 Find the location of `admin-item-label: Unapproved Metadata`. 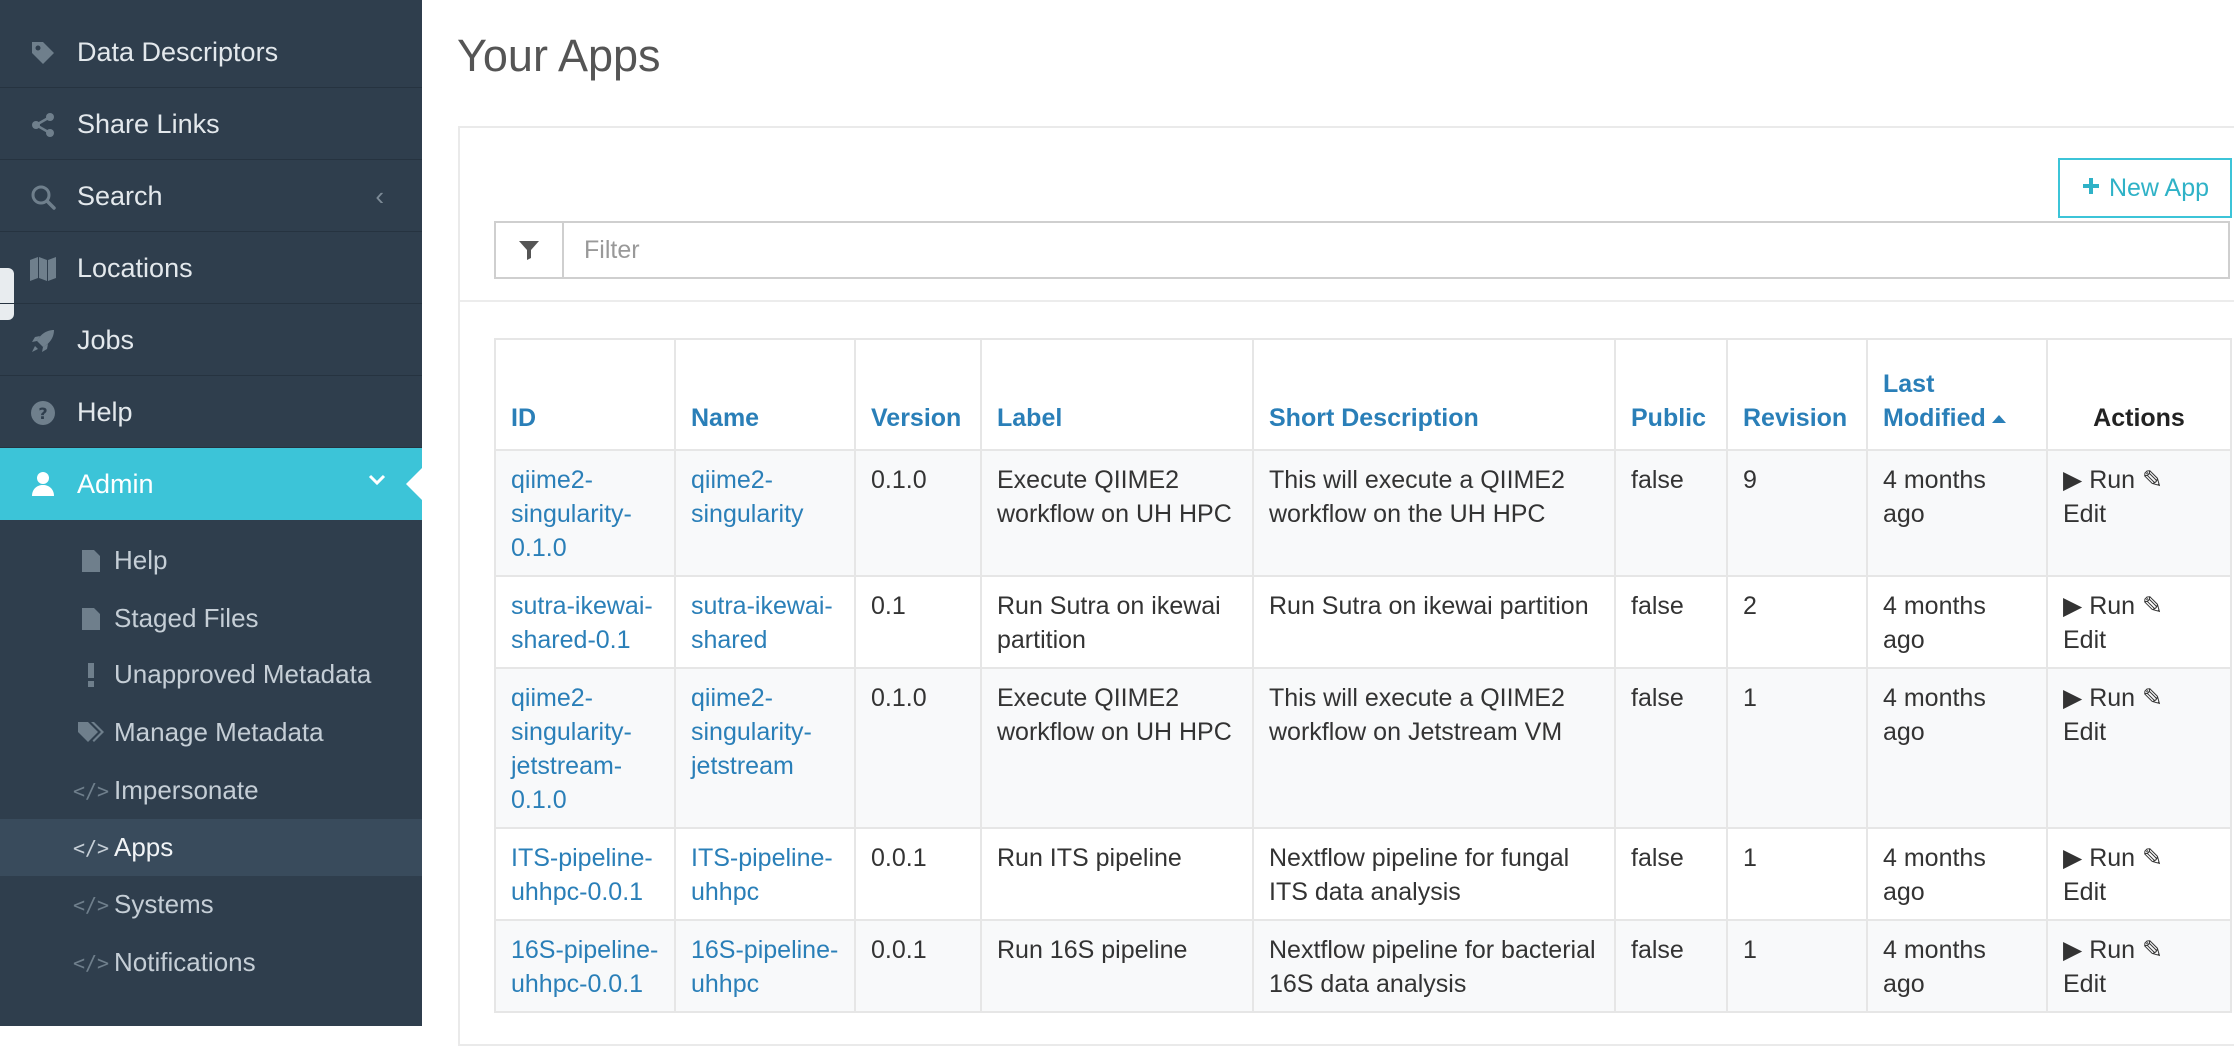

admin-item-label: Unapproved Metadata is located at coordinates (243, 674).